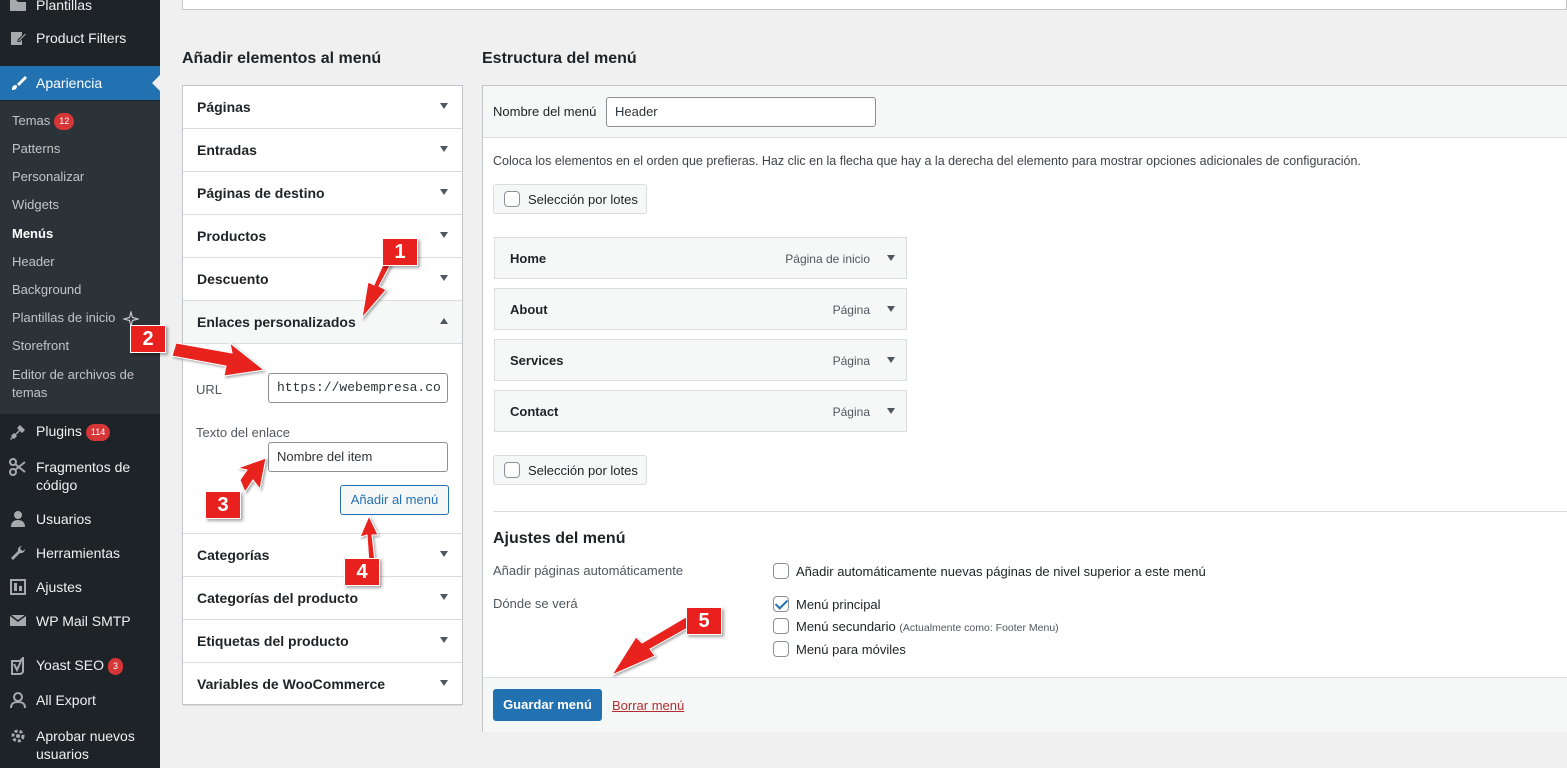 This screenshot has height=768, width=1567. Describe the element at coordinates (400, 252) in the screenshot. I see `annotation-badge-1: 1` at that location.